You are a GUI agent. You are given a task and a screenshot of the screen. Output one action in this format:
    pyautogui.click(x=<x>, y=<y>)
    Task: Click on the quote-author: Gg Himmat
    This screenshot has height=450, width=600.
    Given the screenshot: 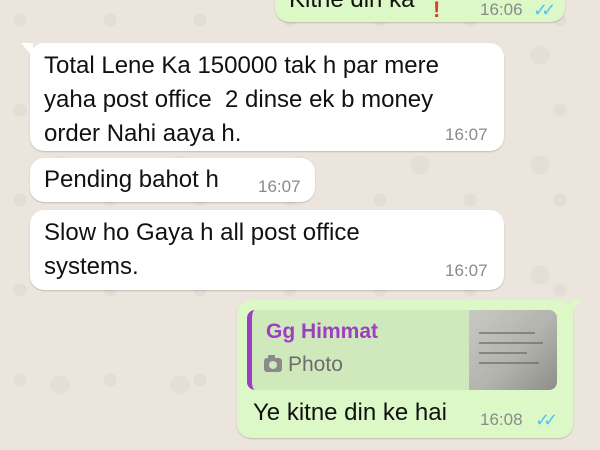 What is the action you would take?
    pyautogui.click(x=322, y=331)
    